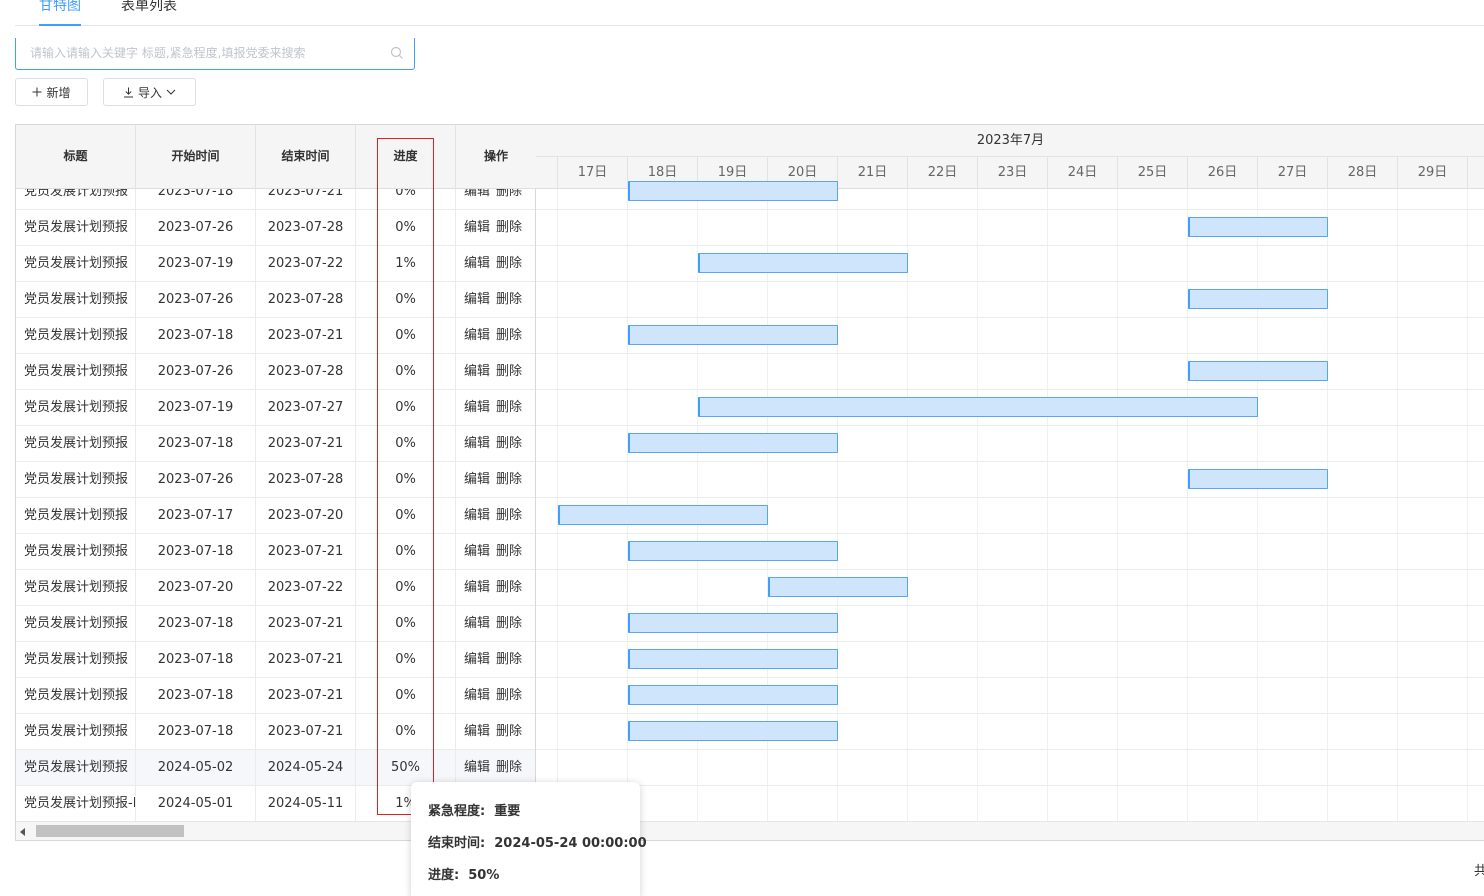 Image resolution: width=1484 pixels, height=896 pixels. I want to click on table-row: 党员发展计划预报 2023-07-17 2023-07-20 0% 编辑 删除, so click(275, 516).